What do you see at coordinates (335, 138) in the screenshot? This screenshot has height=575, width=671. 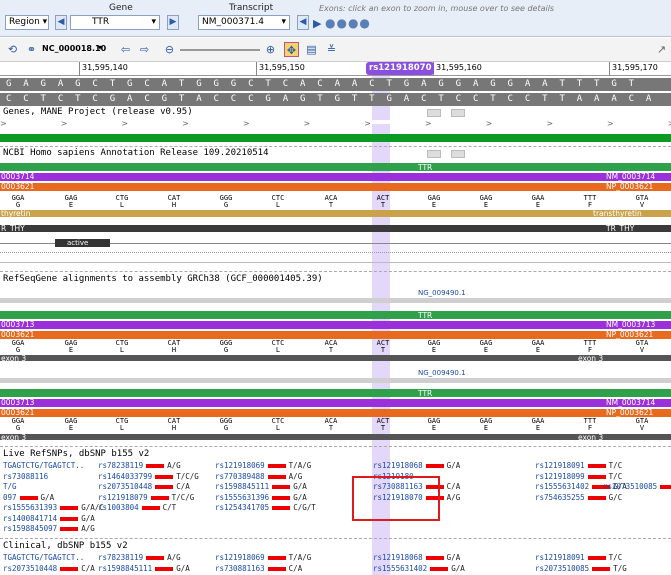 I see `mane-gene-bar` at bounding box center [335, 138].